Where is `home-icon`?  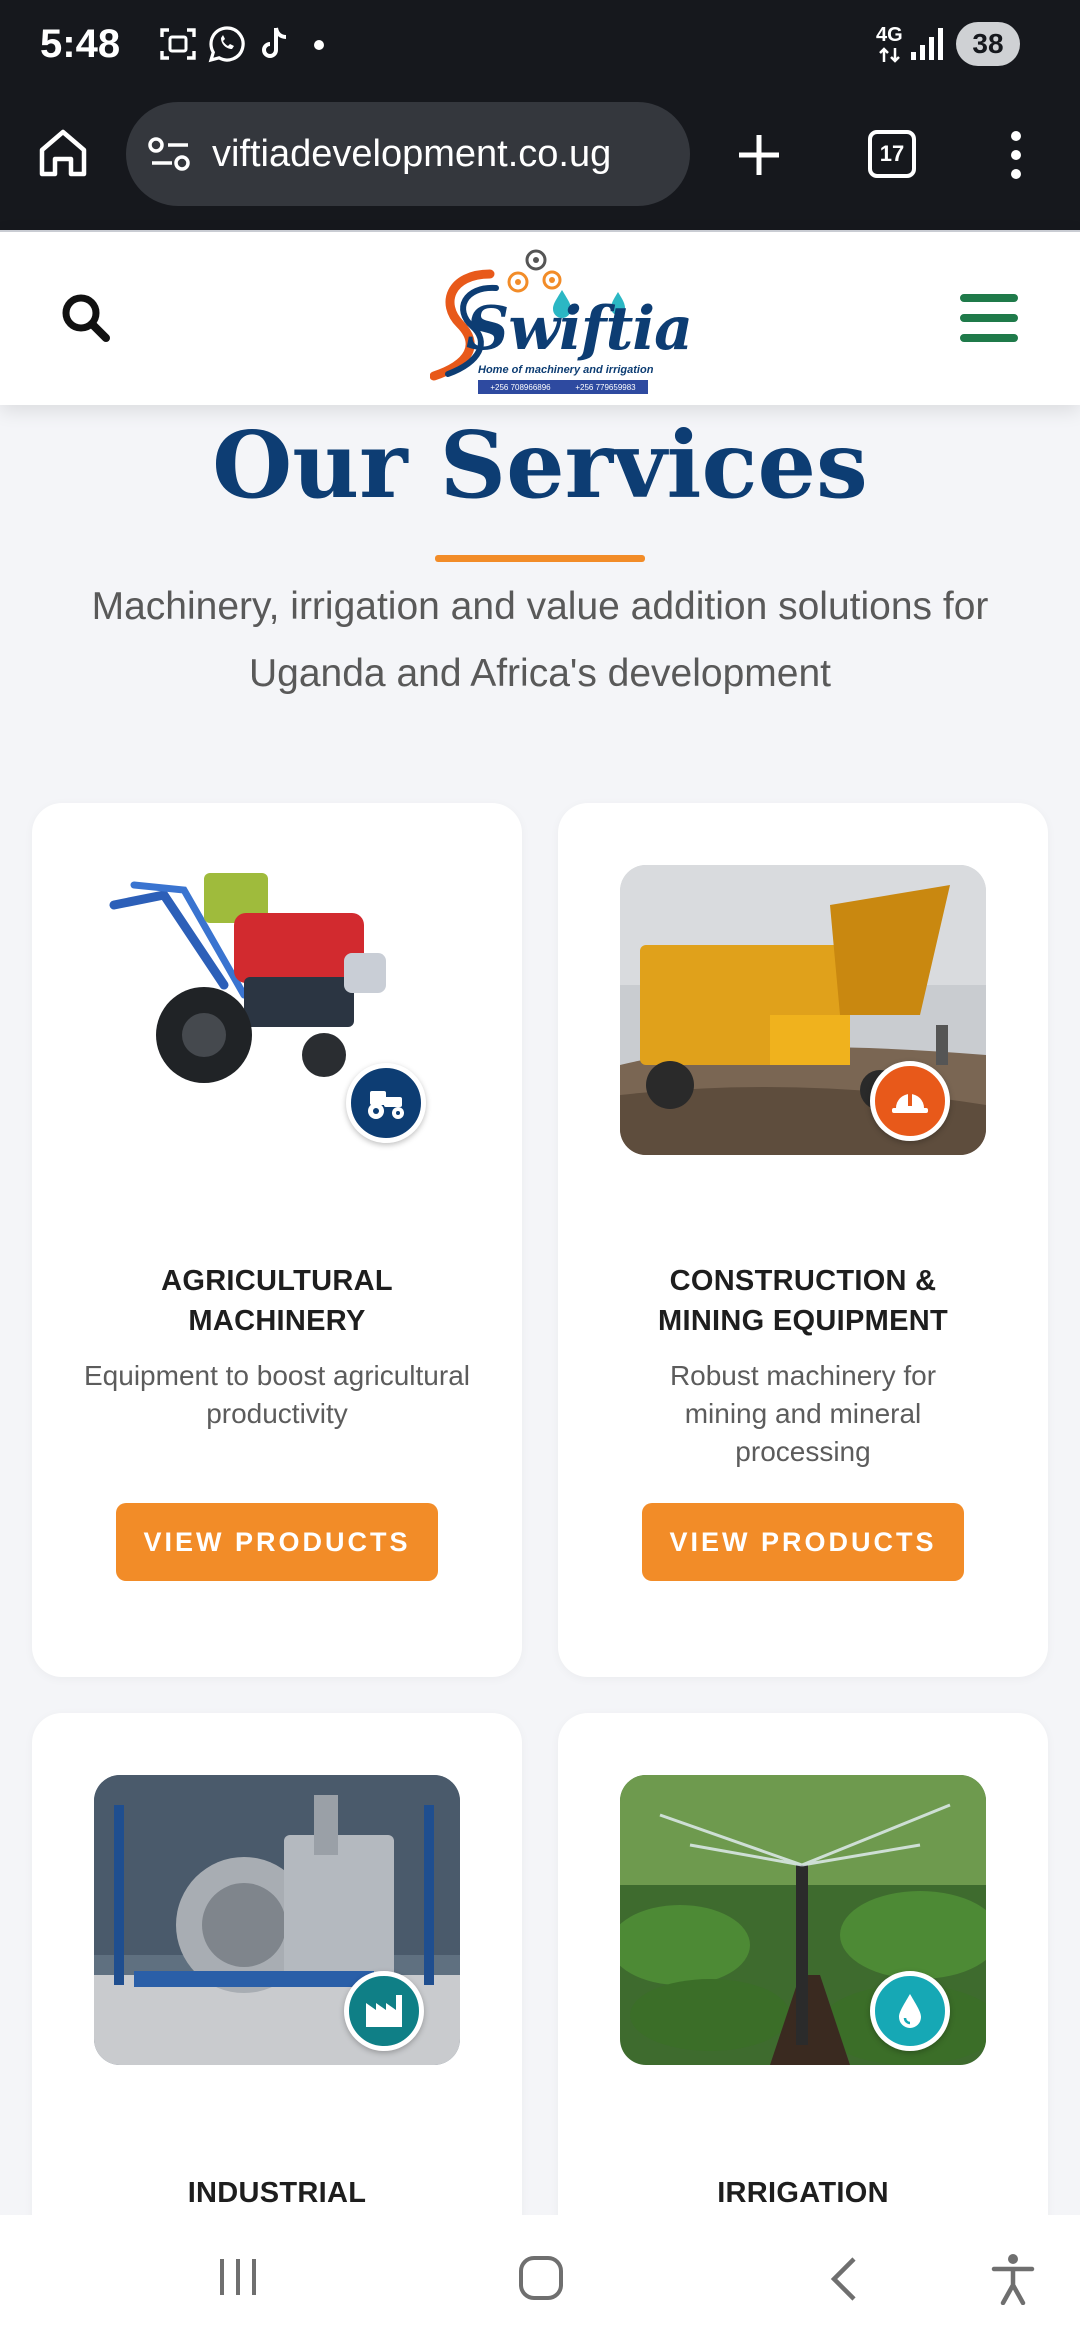 home-icon is located at coordinates (63, 153).